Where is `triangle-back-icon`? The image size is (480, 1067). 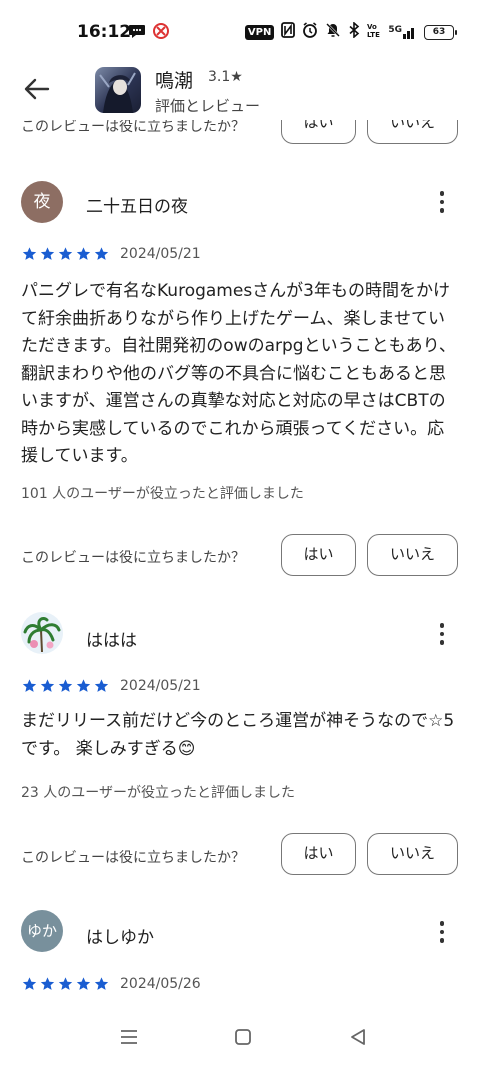 triangle-back-icon is located at coordinates (358, 1039).